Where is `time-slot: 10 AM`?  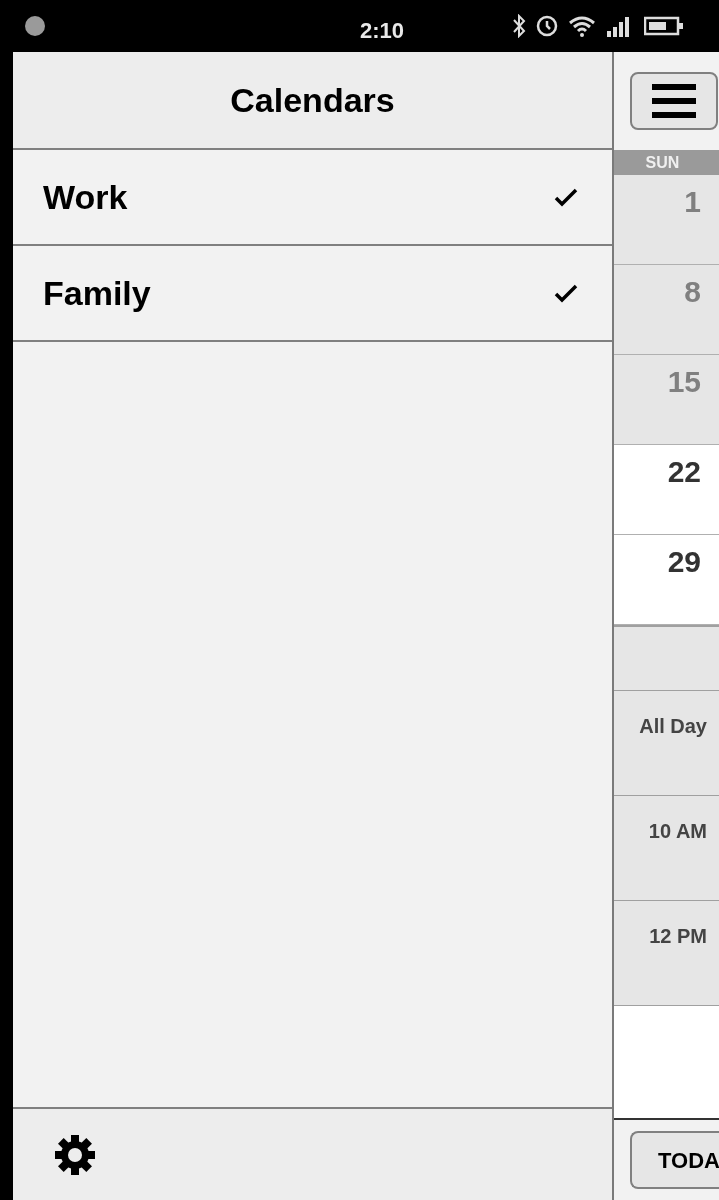
time-slot: 10 AM is located at coordinates (666, 848).